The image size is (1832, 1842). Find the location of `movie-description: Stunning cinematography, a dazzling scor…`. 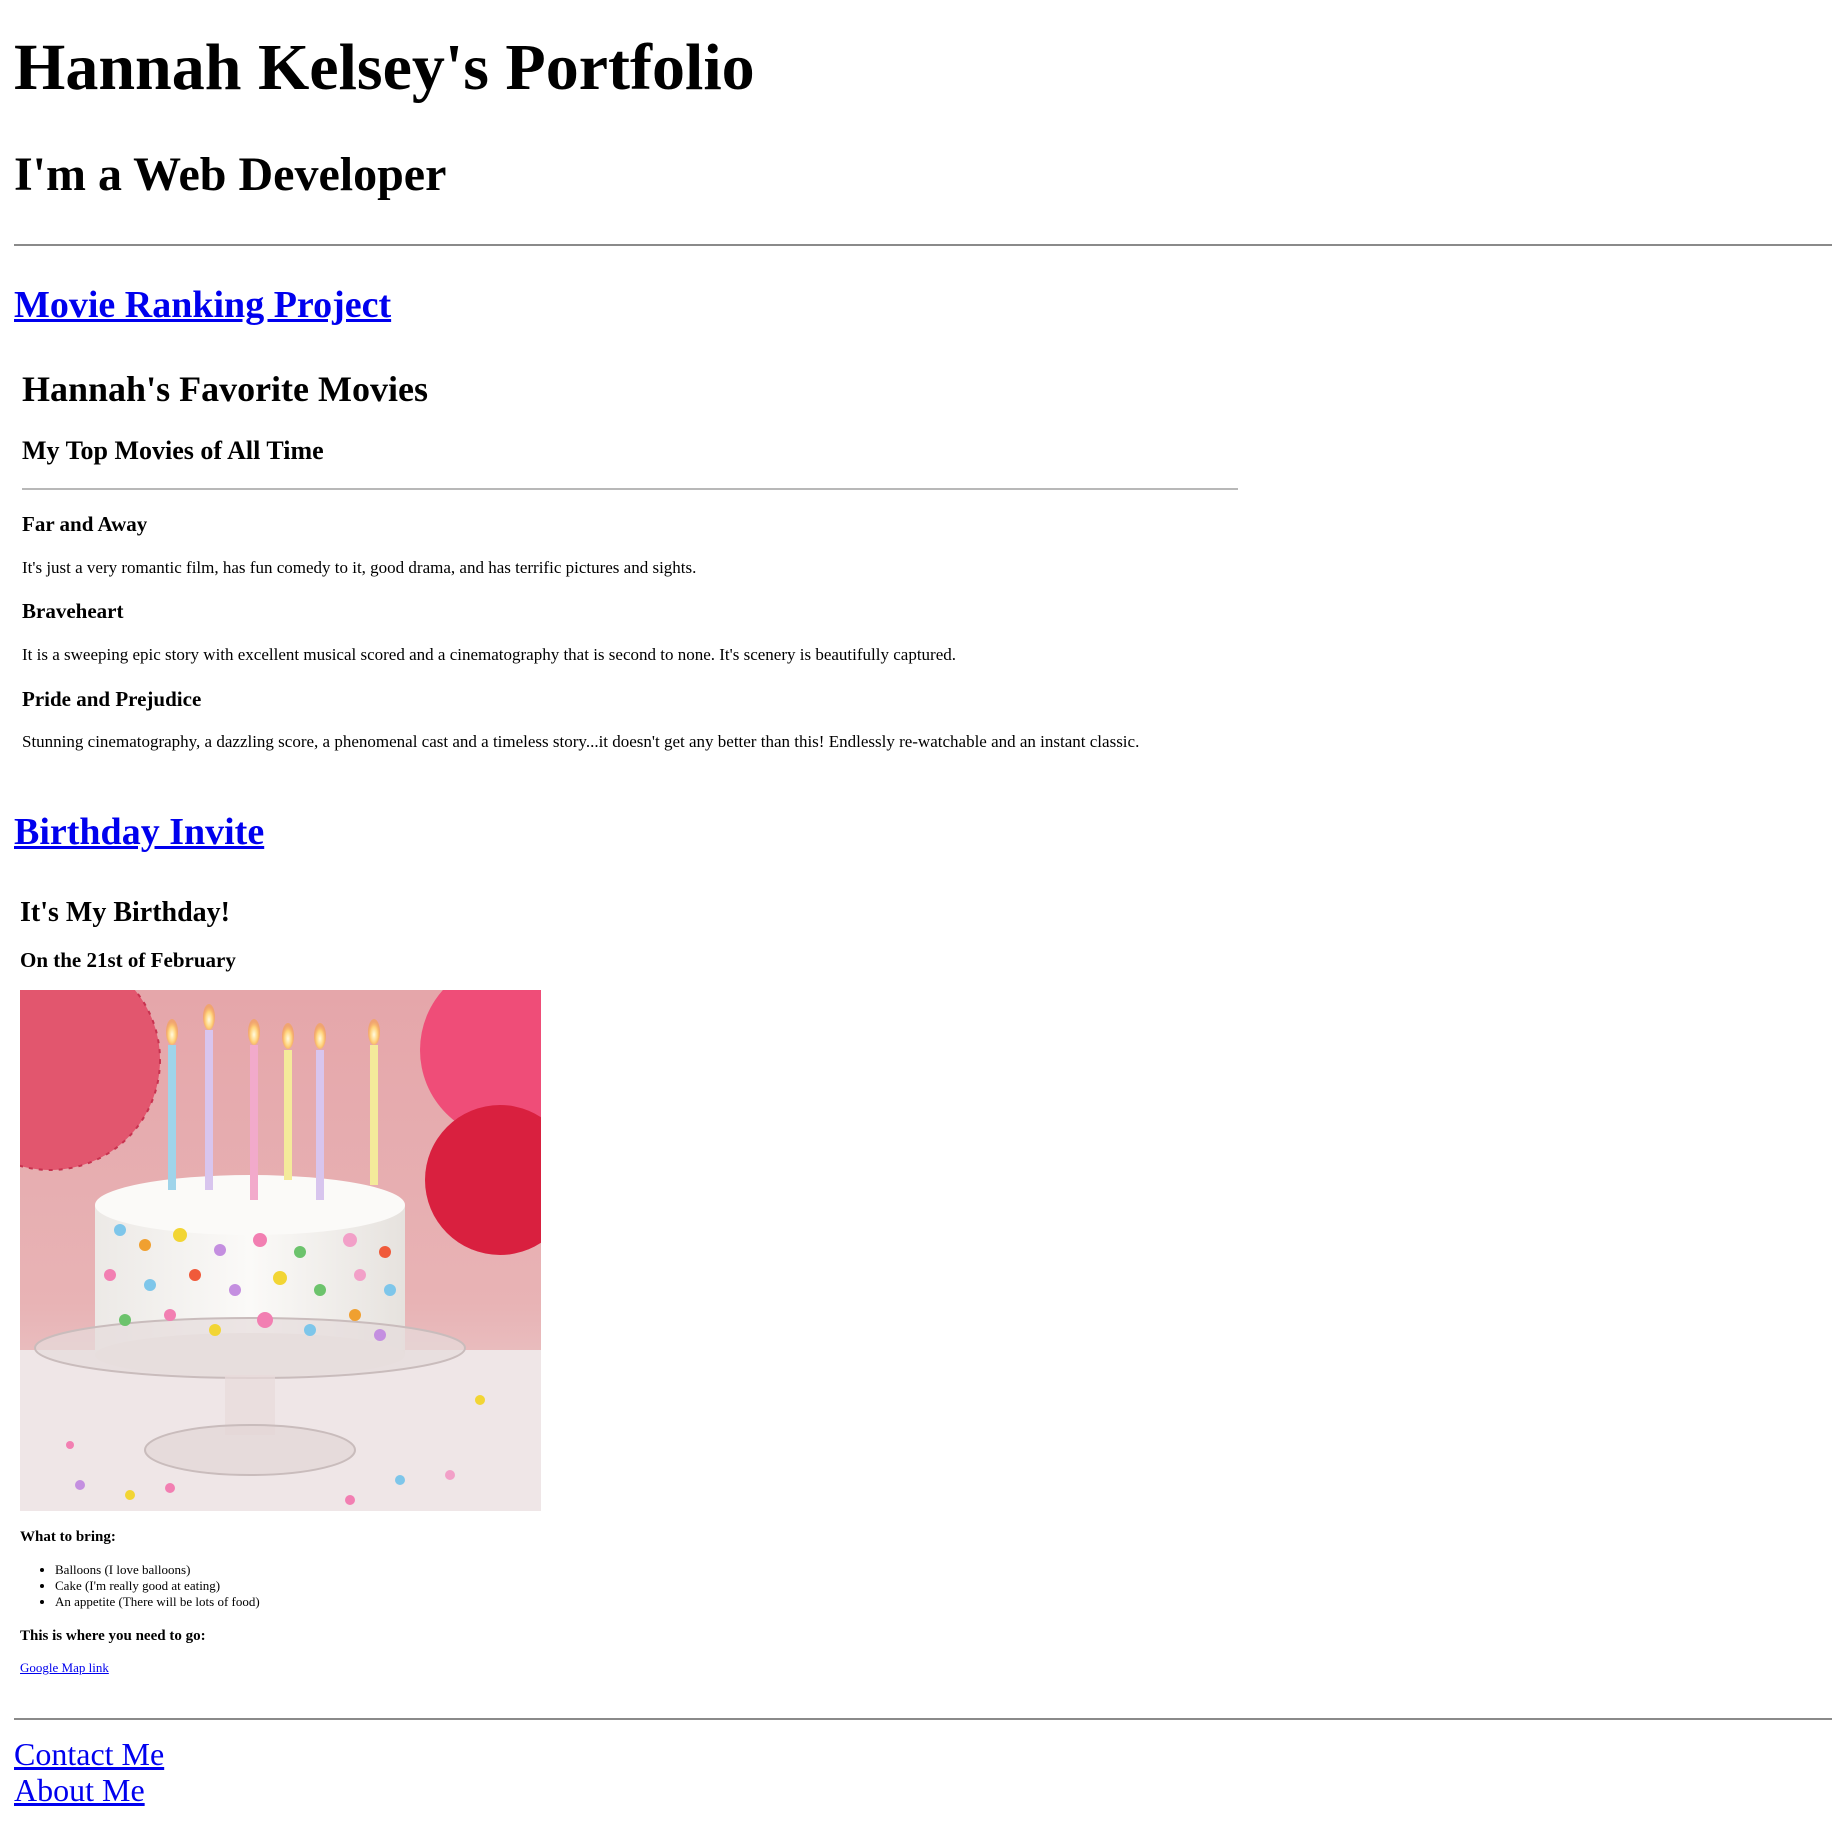

movie-description: Stunning cinematography, a dazzling scor… is located at coordinates (581, 741).